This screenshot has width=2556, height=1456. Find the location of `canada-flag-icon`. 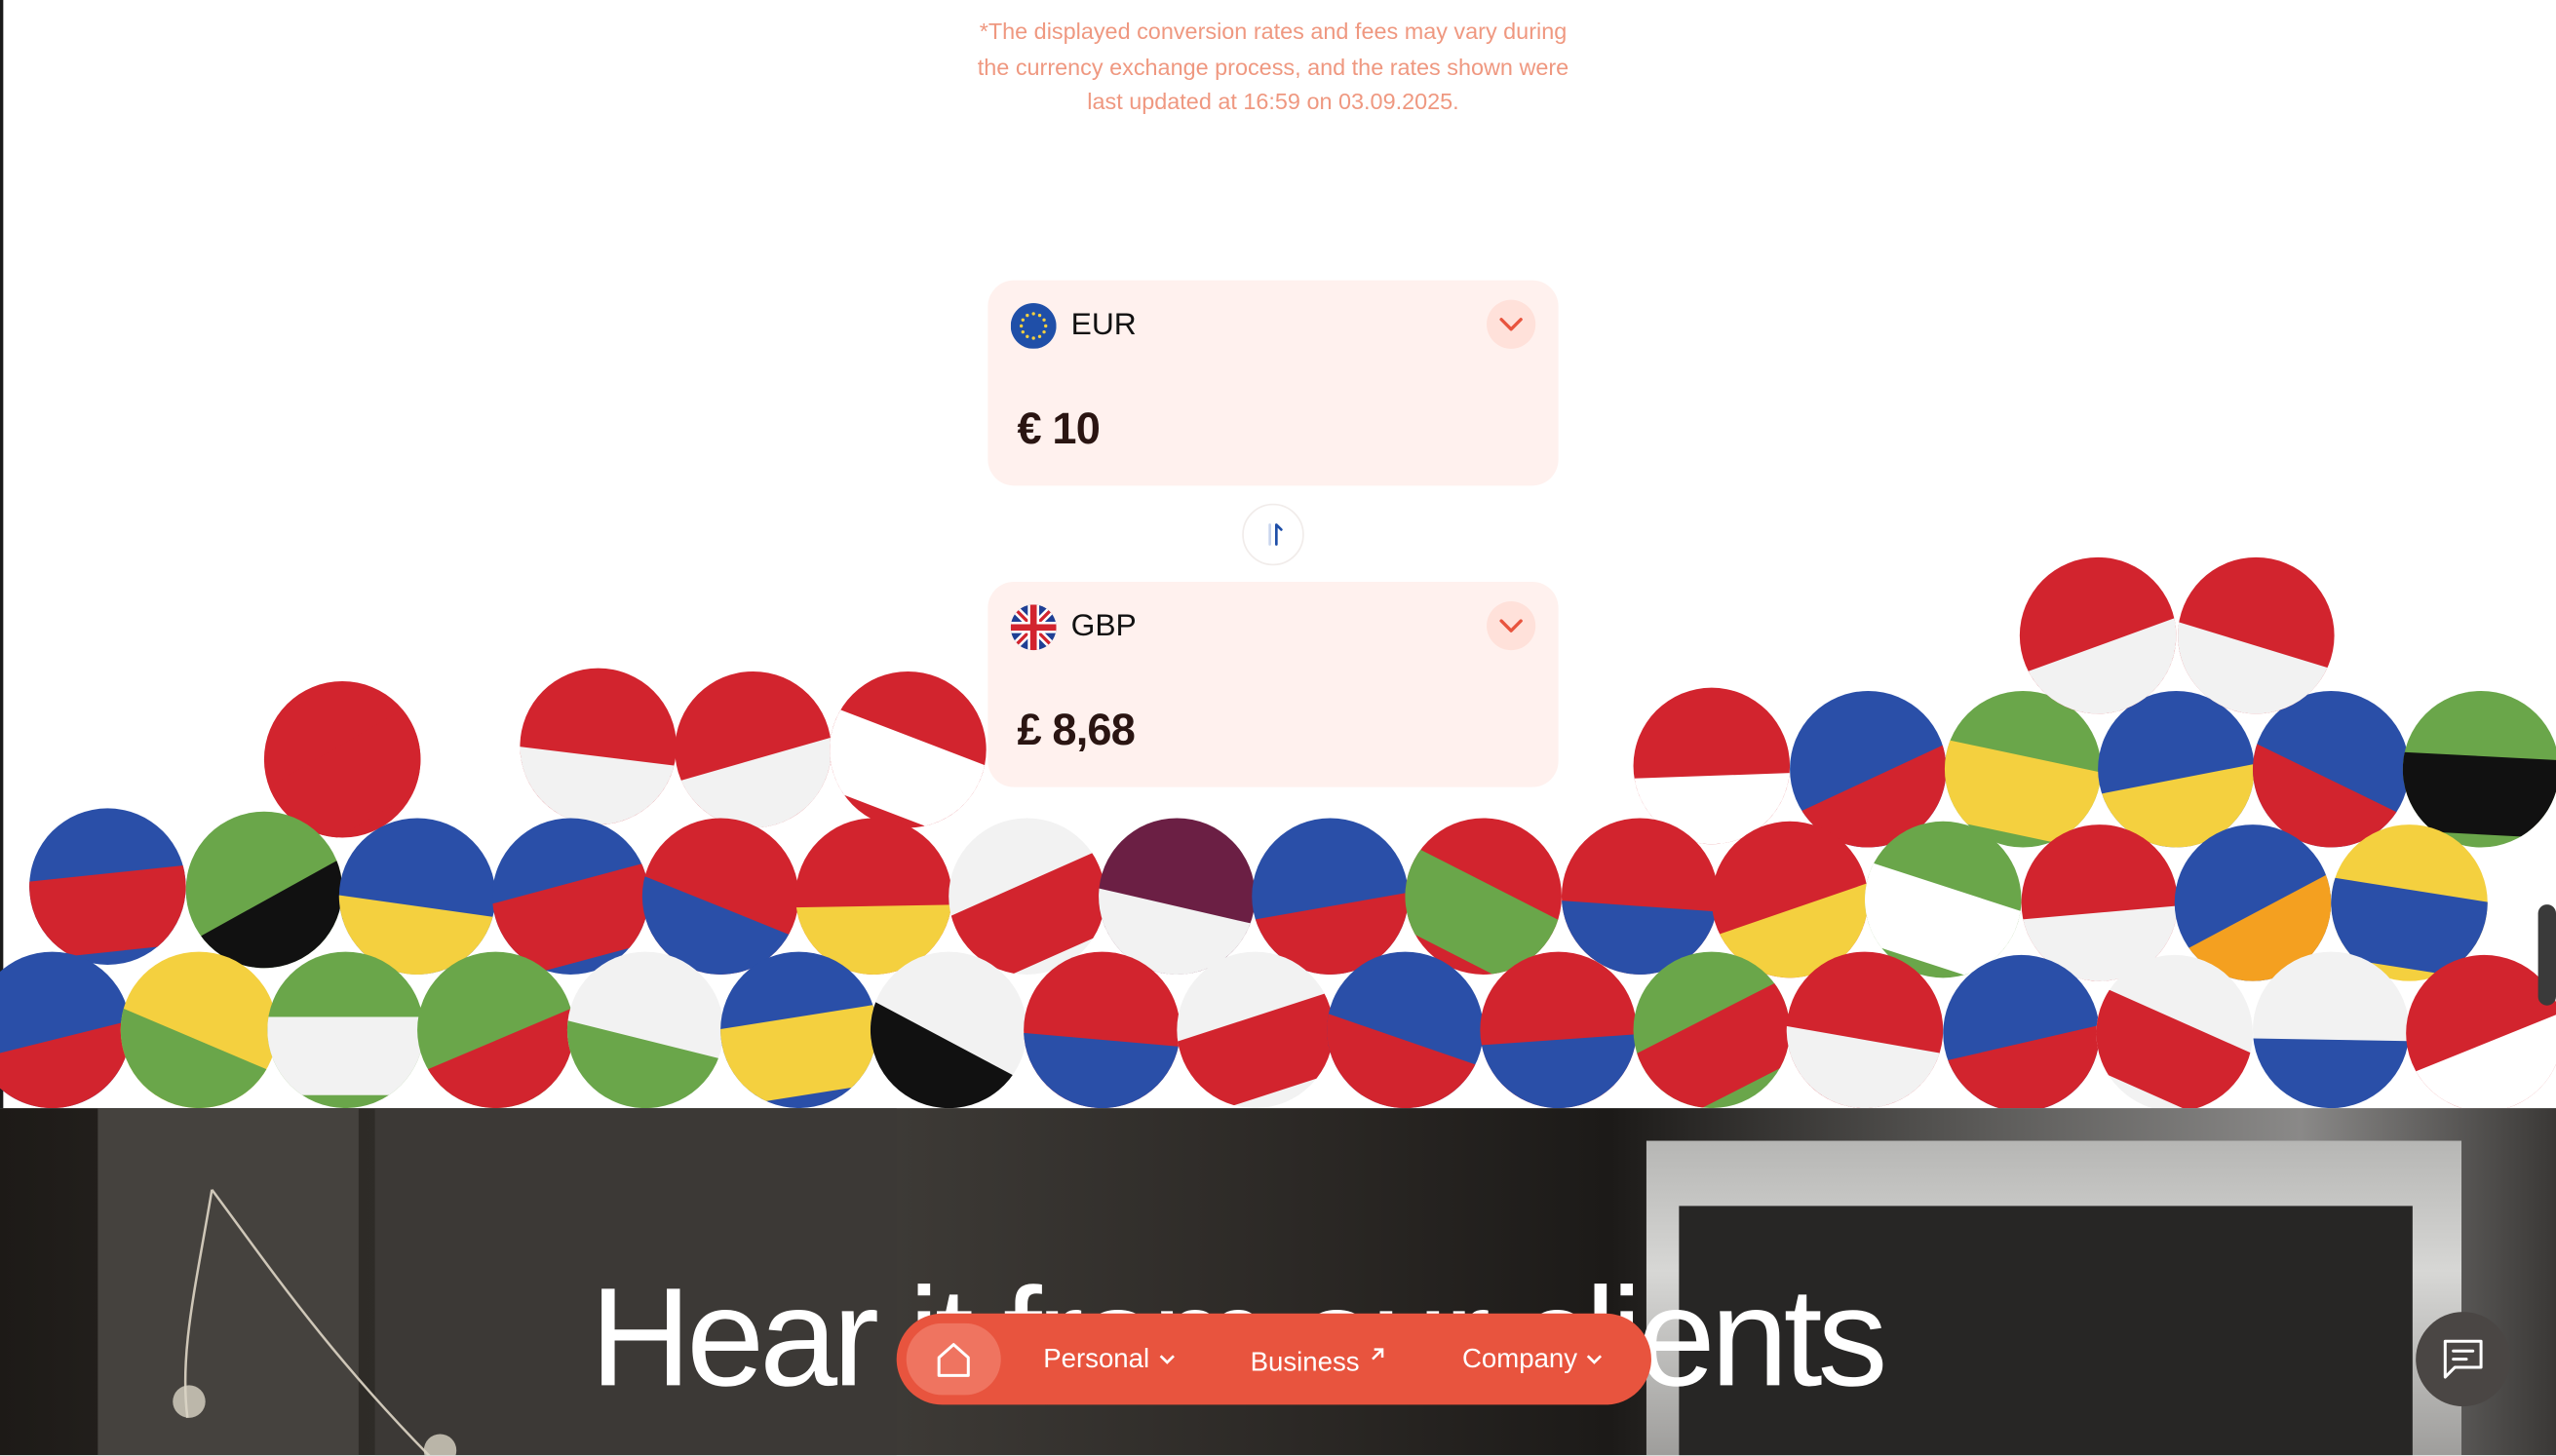

canada-flag-icon is located at coordinates (1263, 1030).